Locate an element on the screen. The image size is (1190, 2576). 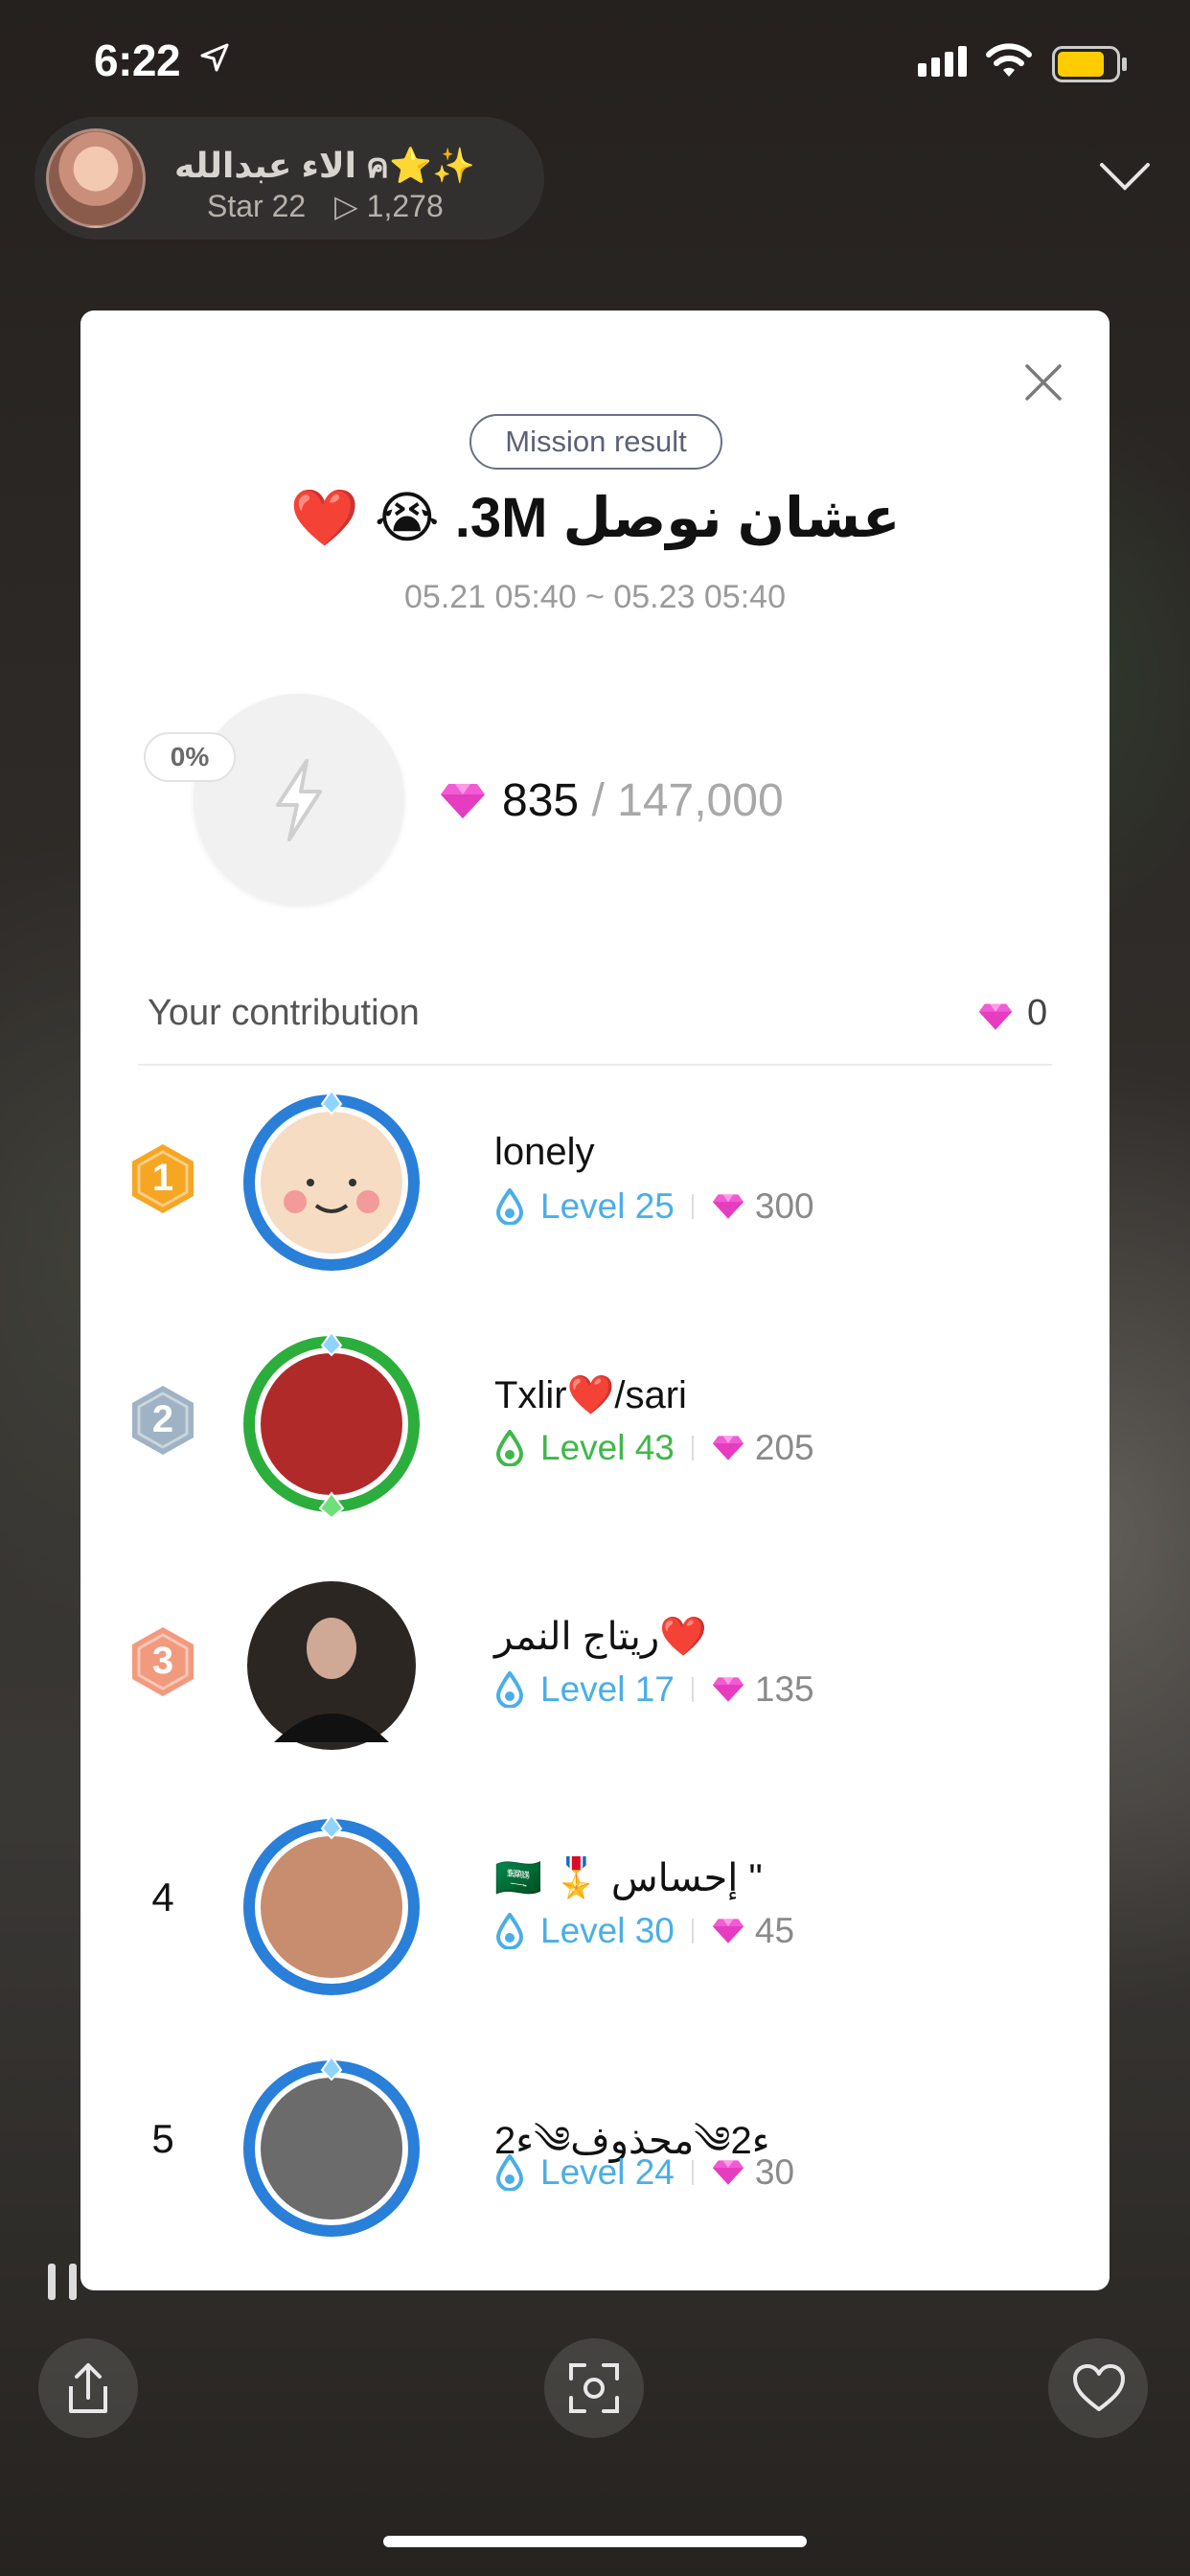
gift-amount: 45 is located at coordinates (775, 1930).